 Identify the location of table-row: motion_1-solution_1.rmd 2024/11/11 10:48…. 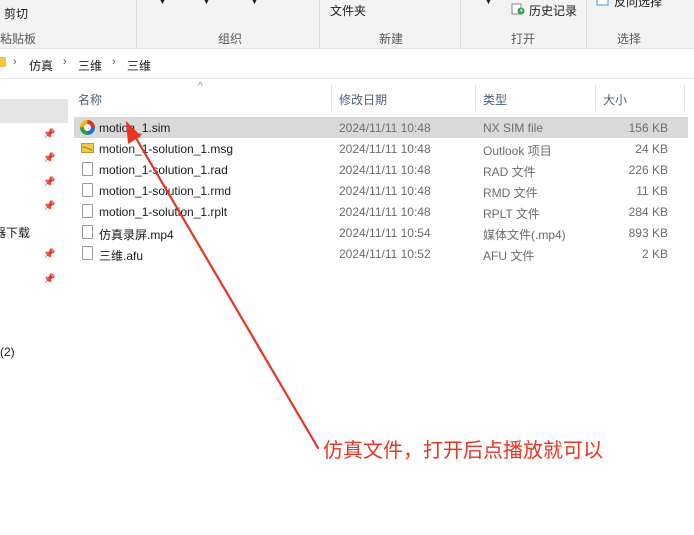
(381, 190).